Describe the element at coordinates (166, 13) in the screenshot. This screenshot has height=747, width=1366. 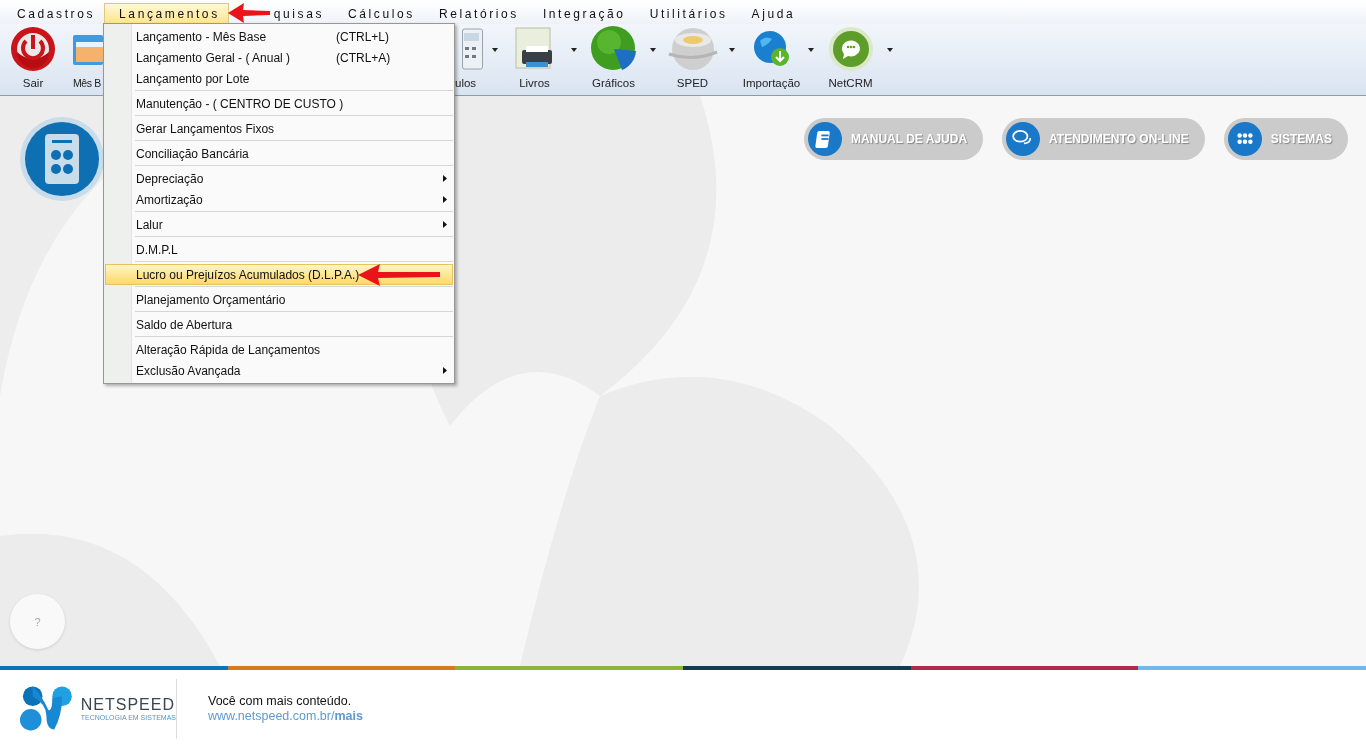
I see `menu-item: Lançamentos` at that location.